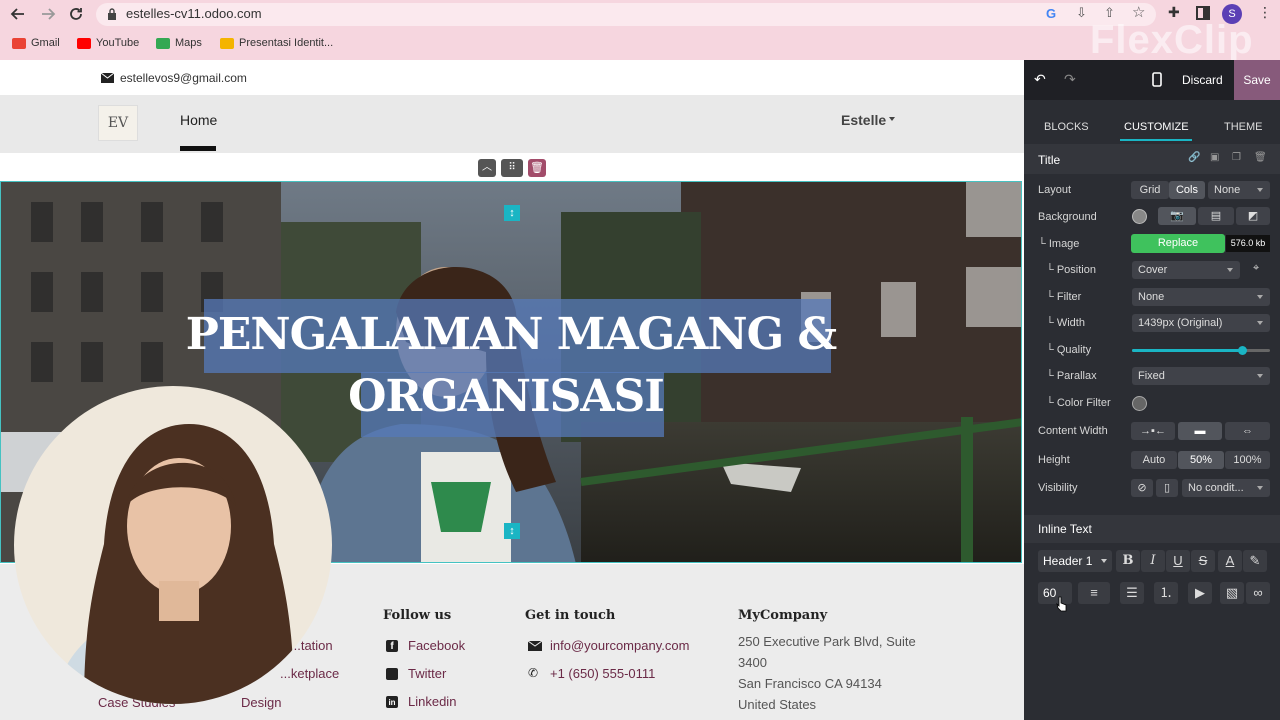  What do you see at coordinates (261, 702) in the screenshot?
I see `footer-link-design: Design` at bounding box center [261, 702].